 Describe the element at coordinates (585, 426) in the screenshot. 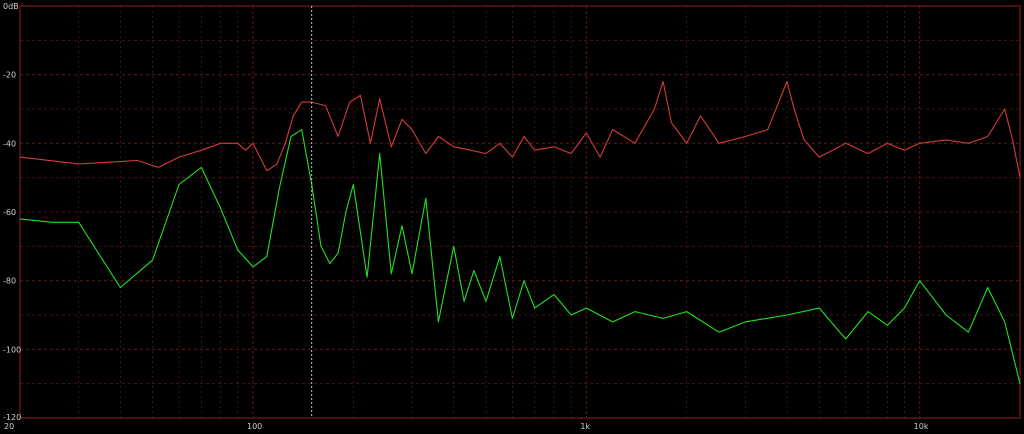

I see `x-tick-label: 1k` at that location.